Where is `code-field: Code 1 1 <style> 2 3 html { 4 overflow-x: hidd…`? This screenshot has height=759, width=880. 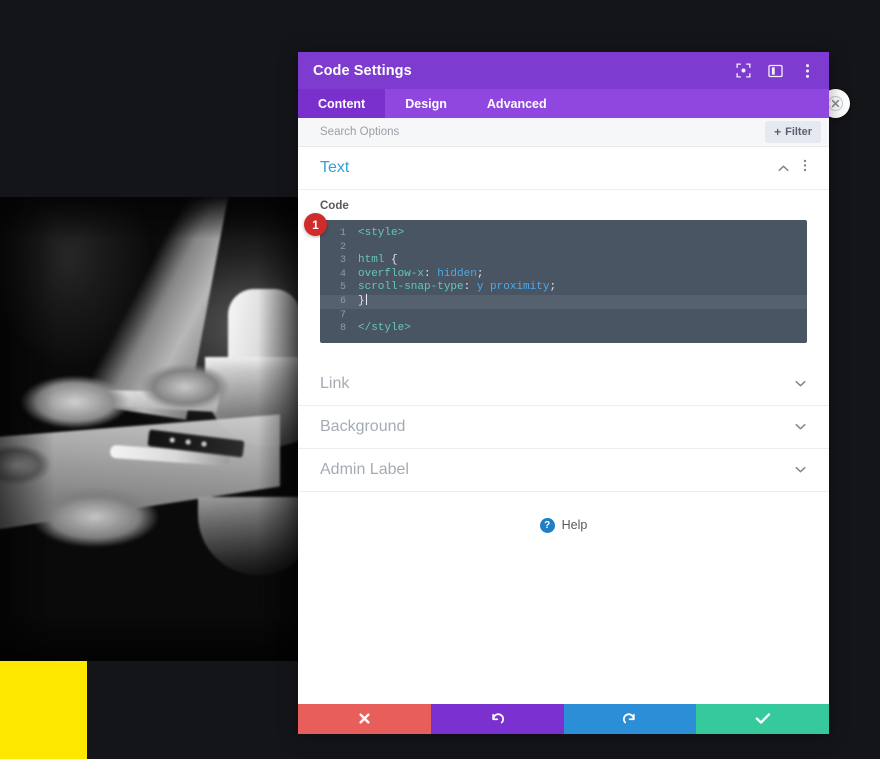
code-field: Code 1 1 <style> 2 3 html { 4 overflow-x: hidd… is located at coordinates (563, 276).